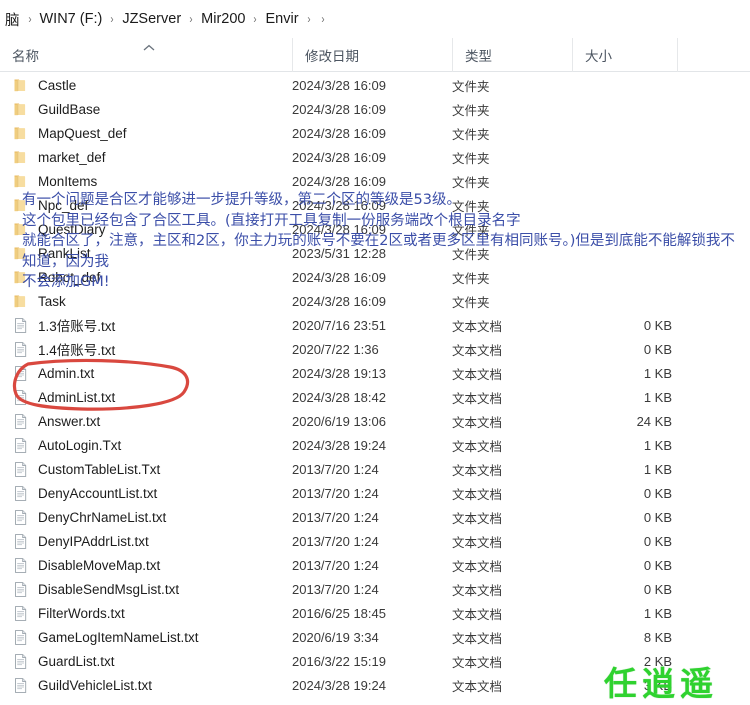  I want to click on table-row: AutoLogin.Txt 2024/3/28 19:24 文本文档 1 KB, so click(375, 445).